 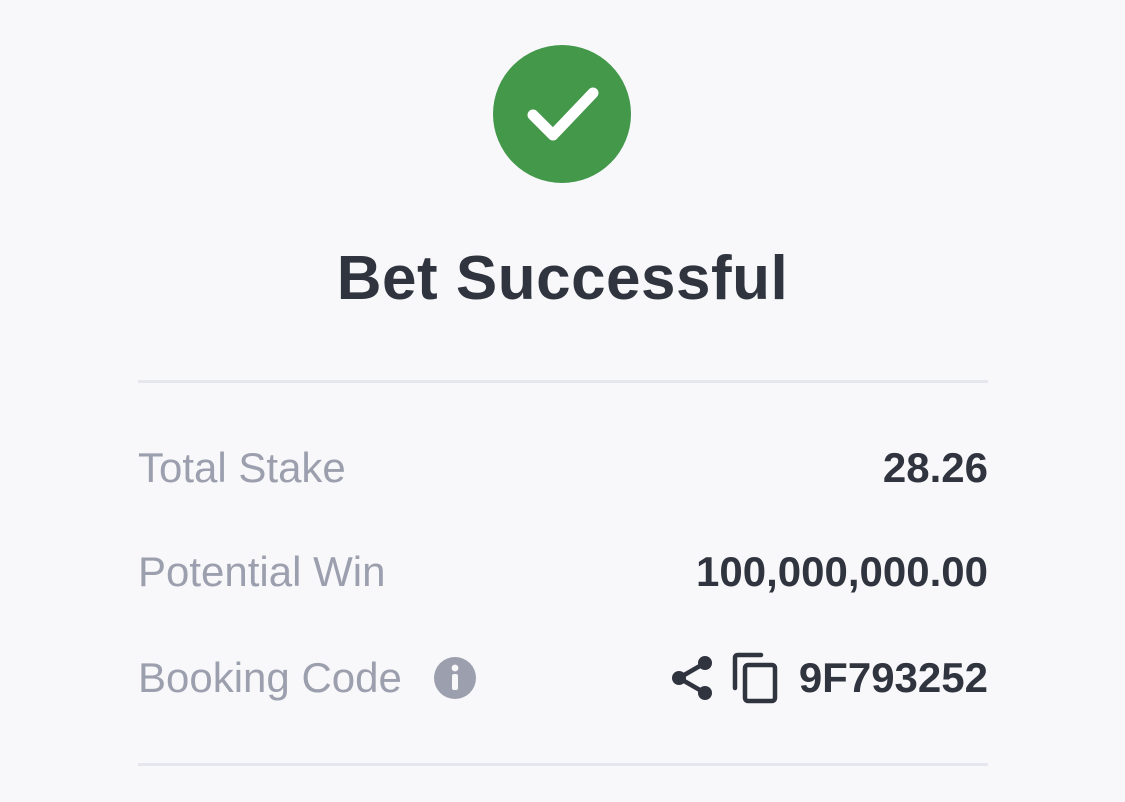 I want to click on booking-code-value: 9F793252, so click(x=893, y=678).